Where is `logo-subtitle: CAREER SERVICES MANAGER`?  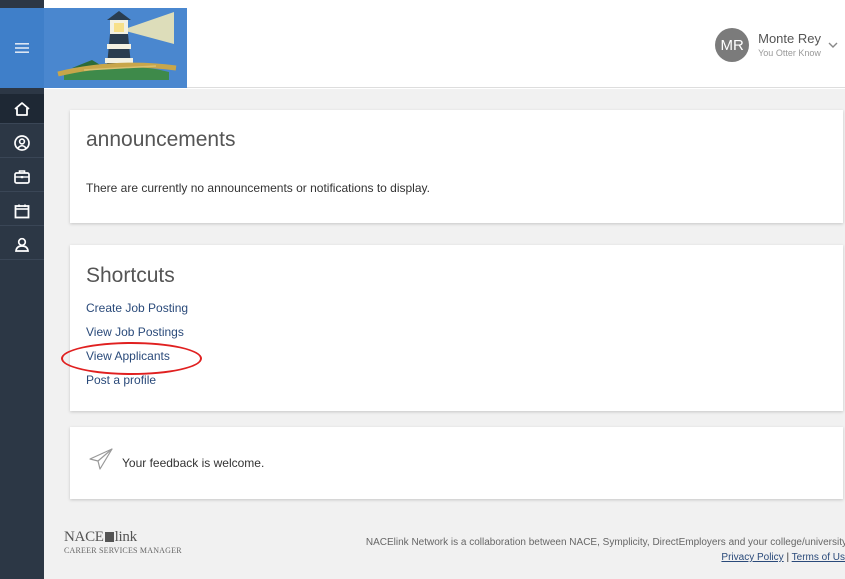 logo-subtitle: CAREER SERVICES MANAGER is located at coordinates (123, 550).